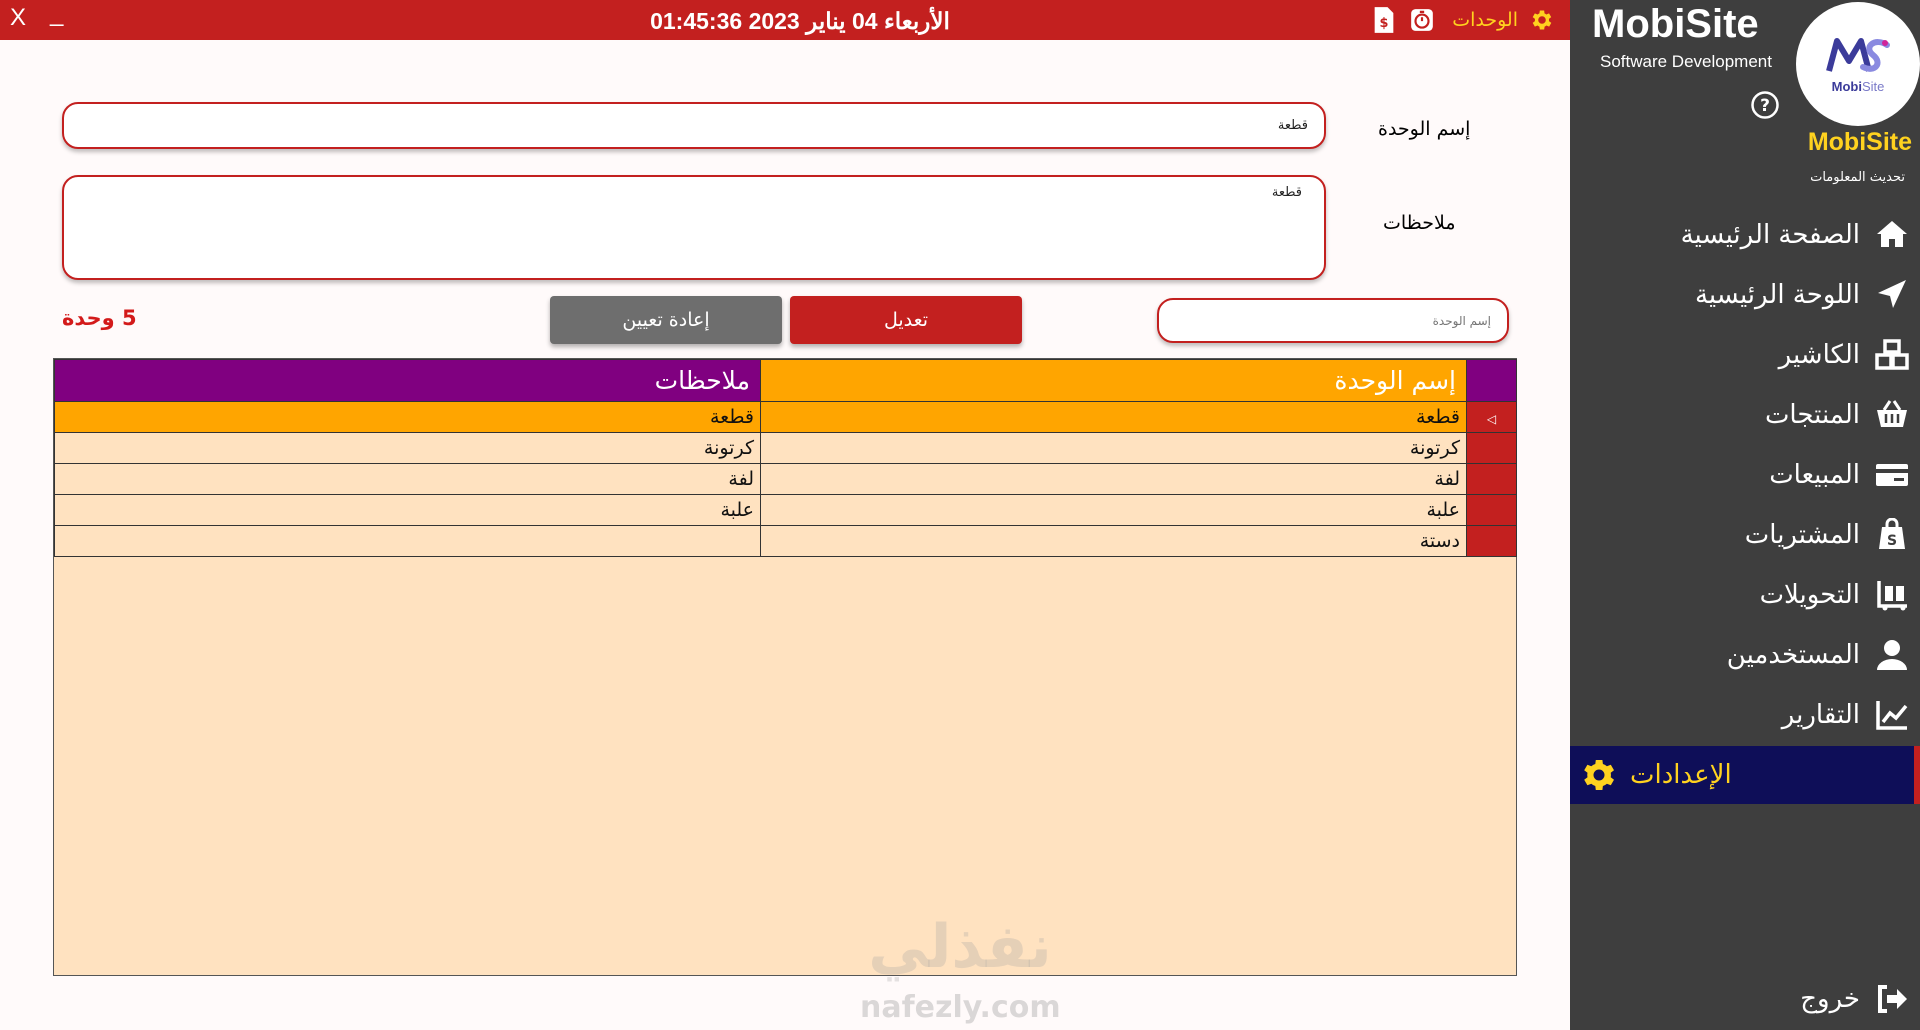 The image size is (1920, 1030). I want to click on cell-unit-name: دستة, so click(1113, 541).